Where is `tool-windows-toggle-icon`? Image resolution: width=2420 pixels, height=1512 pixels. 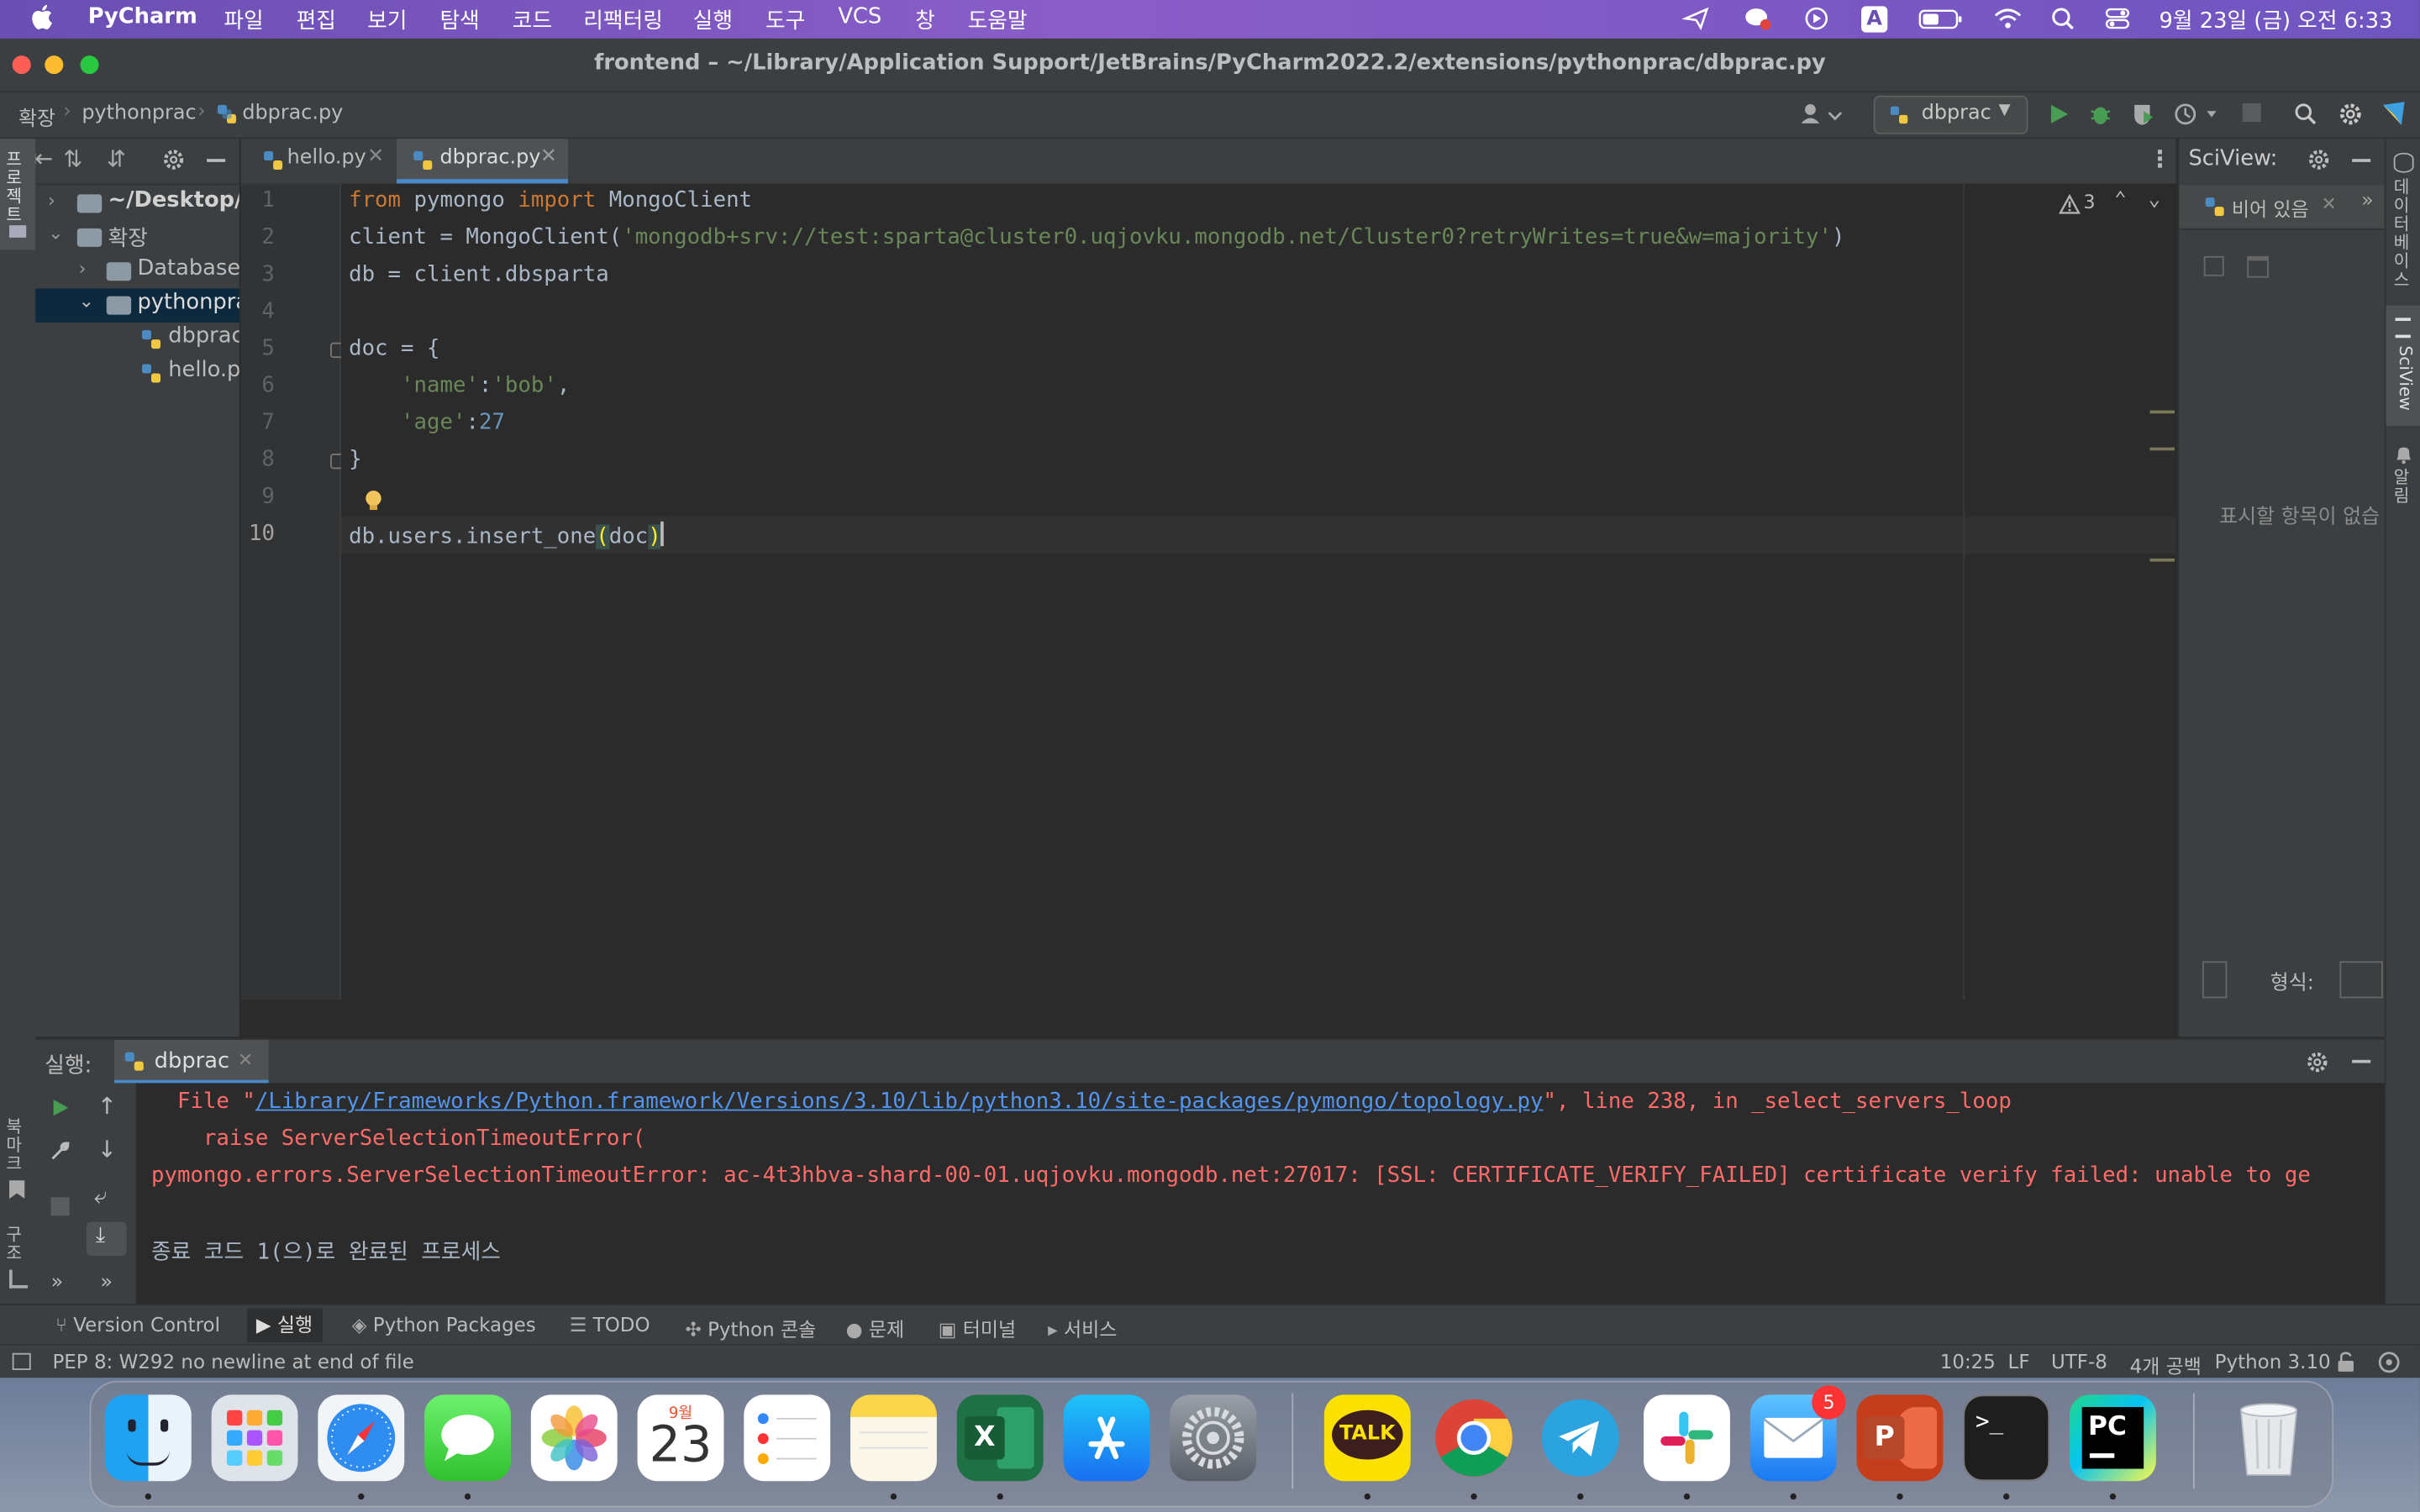 tool-windows-toggle-icon is located at coordinates (22, 1361).